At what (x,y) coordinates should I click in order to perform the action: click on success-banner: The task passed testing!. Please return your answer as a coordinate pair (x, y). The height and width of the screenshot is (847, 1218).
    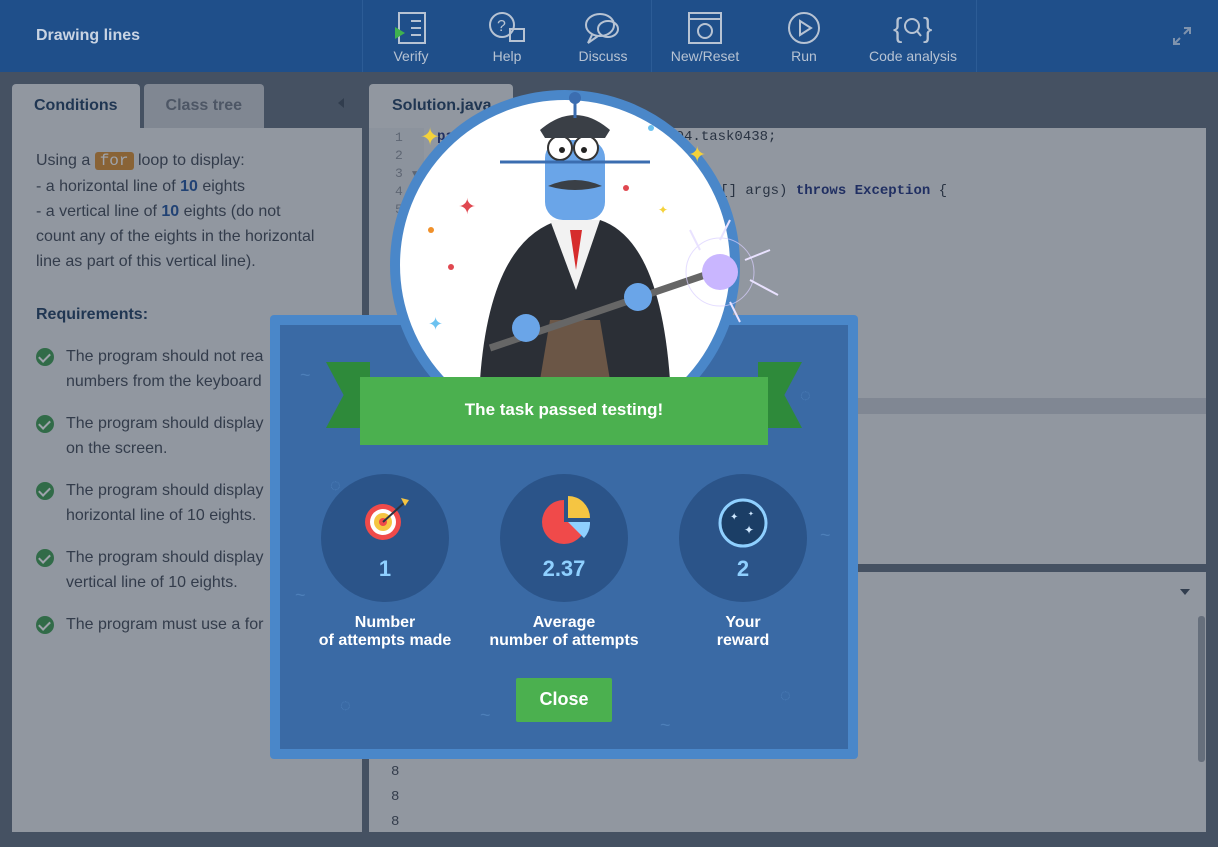
    Looking at the image, I should click on (564, 411).